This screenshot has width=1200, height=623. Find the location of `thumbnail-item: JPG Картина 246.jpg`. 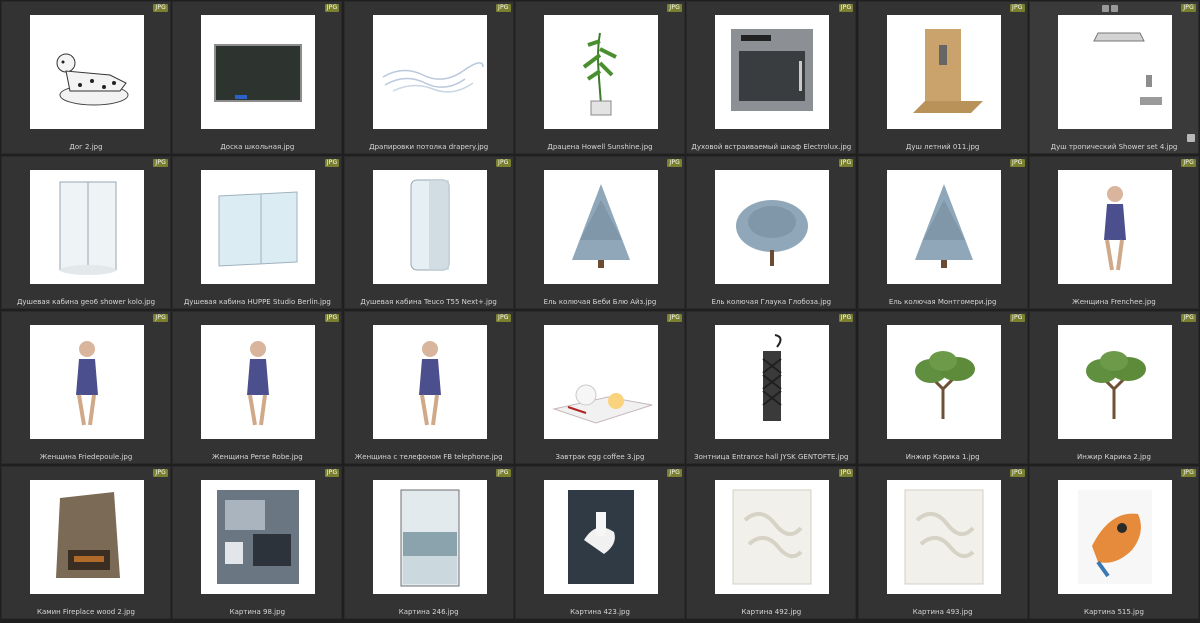

thumbnail-item: JPG Картина 246.jpg is located at coordinates (428, 542).